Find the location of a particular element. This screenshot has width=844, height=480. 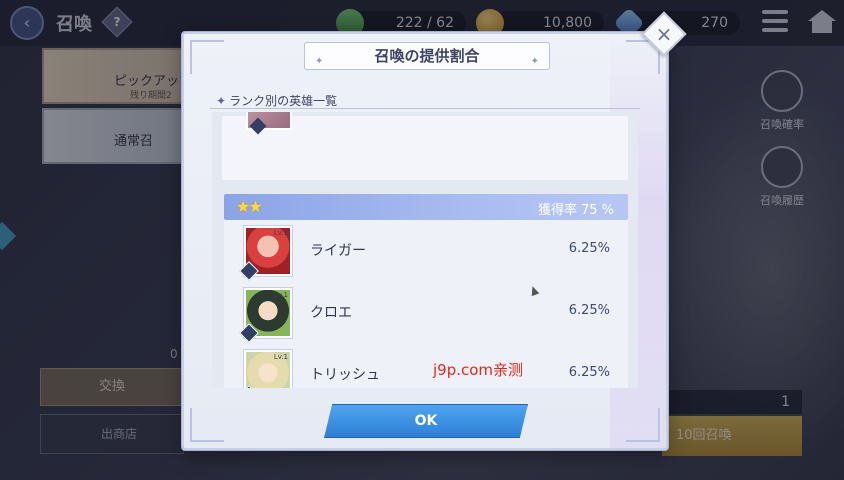

ok-button: OK is located at coordinates (426, 421).